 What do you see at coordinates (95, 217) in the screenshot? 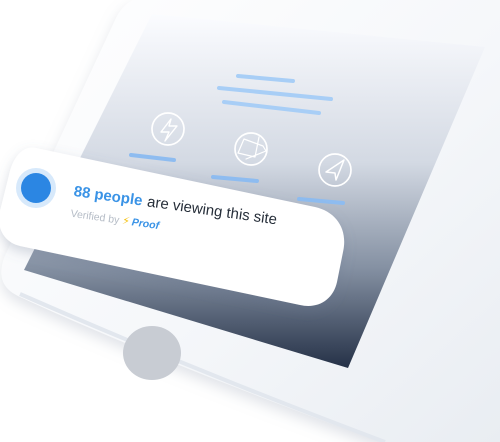
I see `verified-label: Verified by` at bounding box center [95, 217].